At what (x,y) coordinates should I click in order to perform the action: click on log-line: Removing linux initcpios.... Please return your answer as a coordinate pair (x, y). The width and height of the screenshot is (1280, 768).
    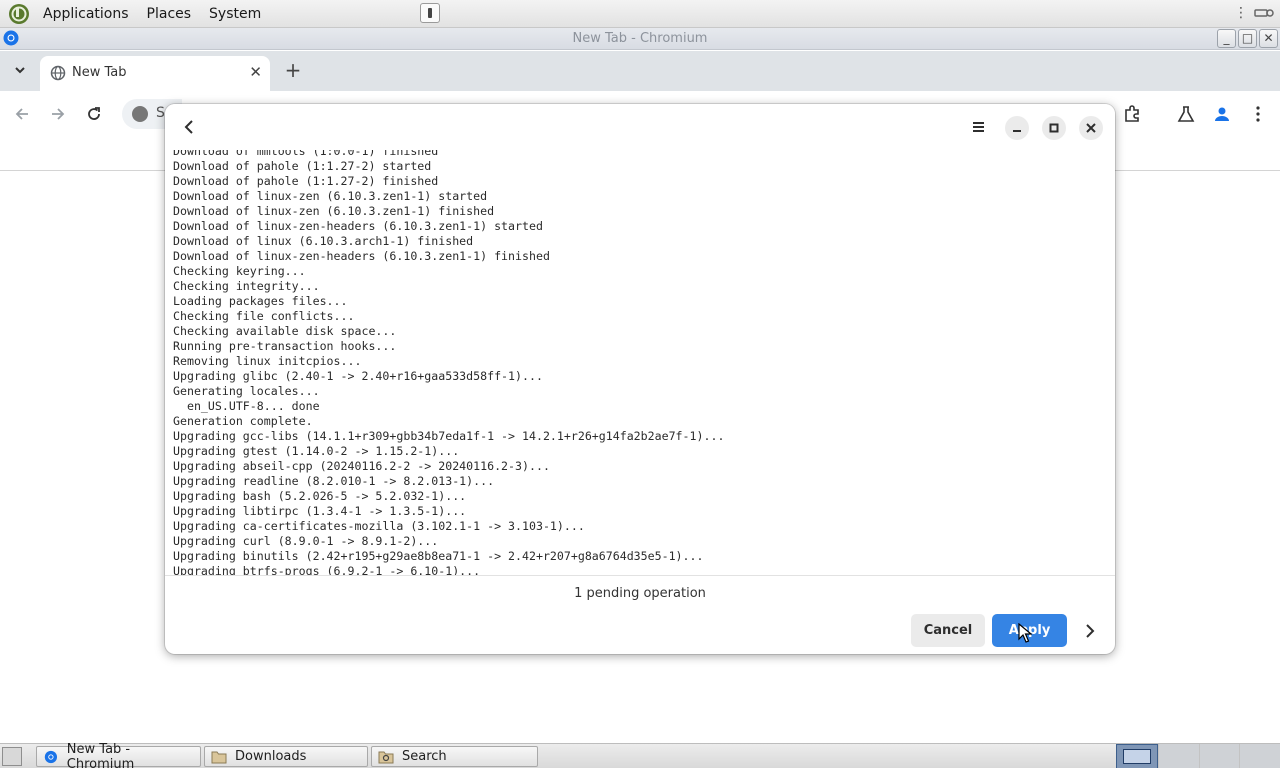
    Looking at the image, I should click on (267, 361).